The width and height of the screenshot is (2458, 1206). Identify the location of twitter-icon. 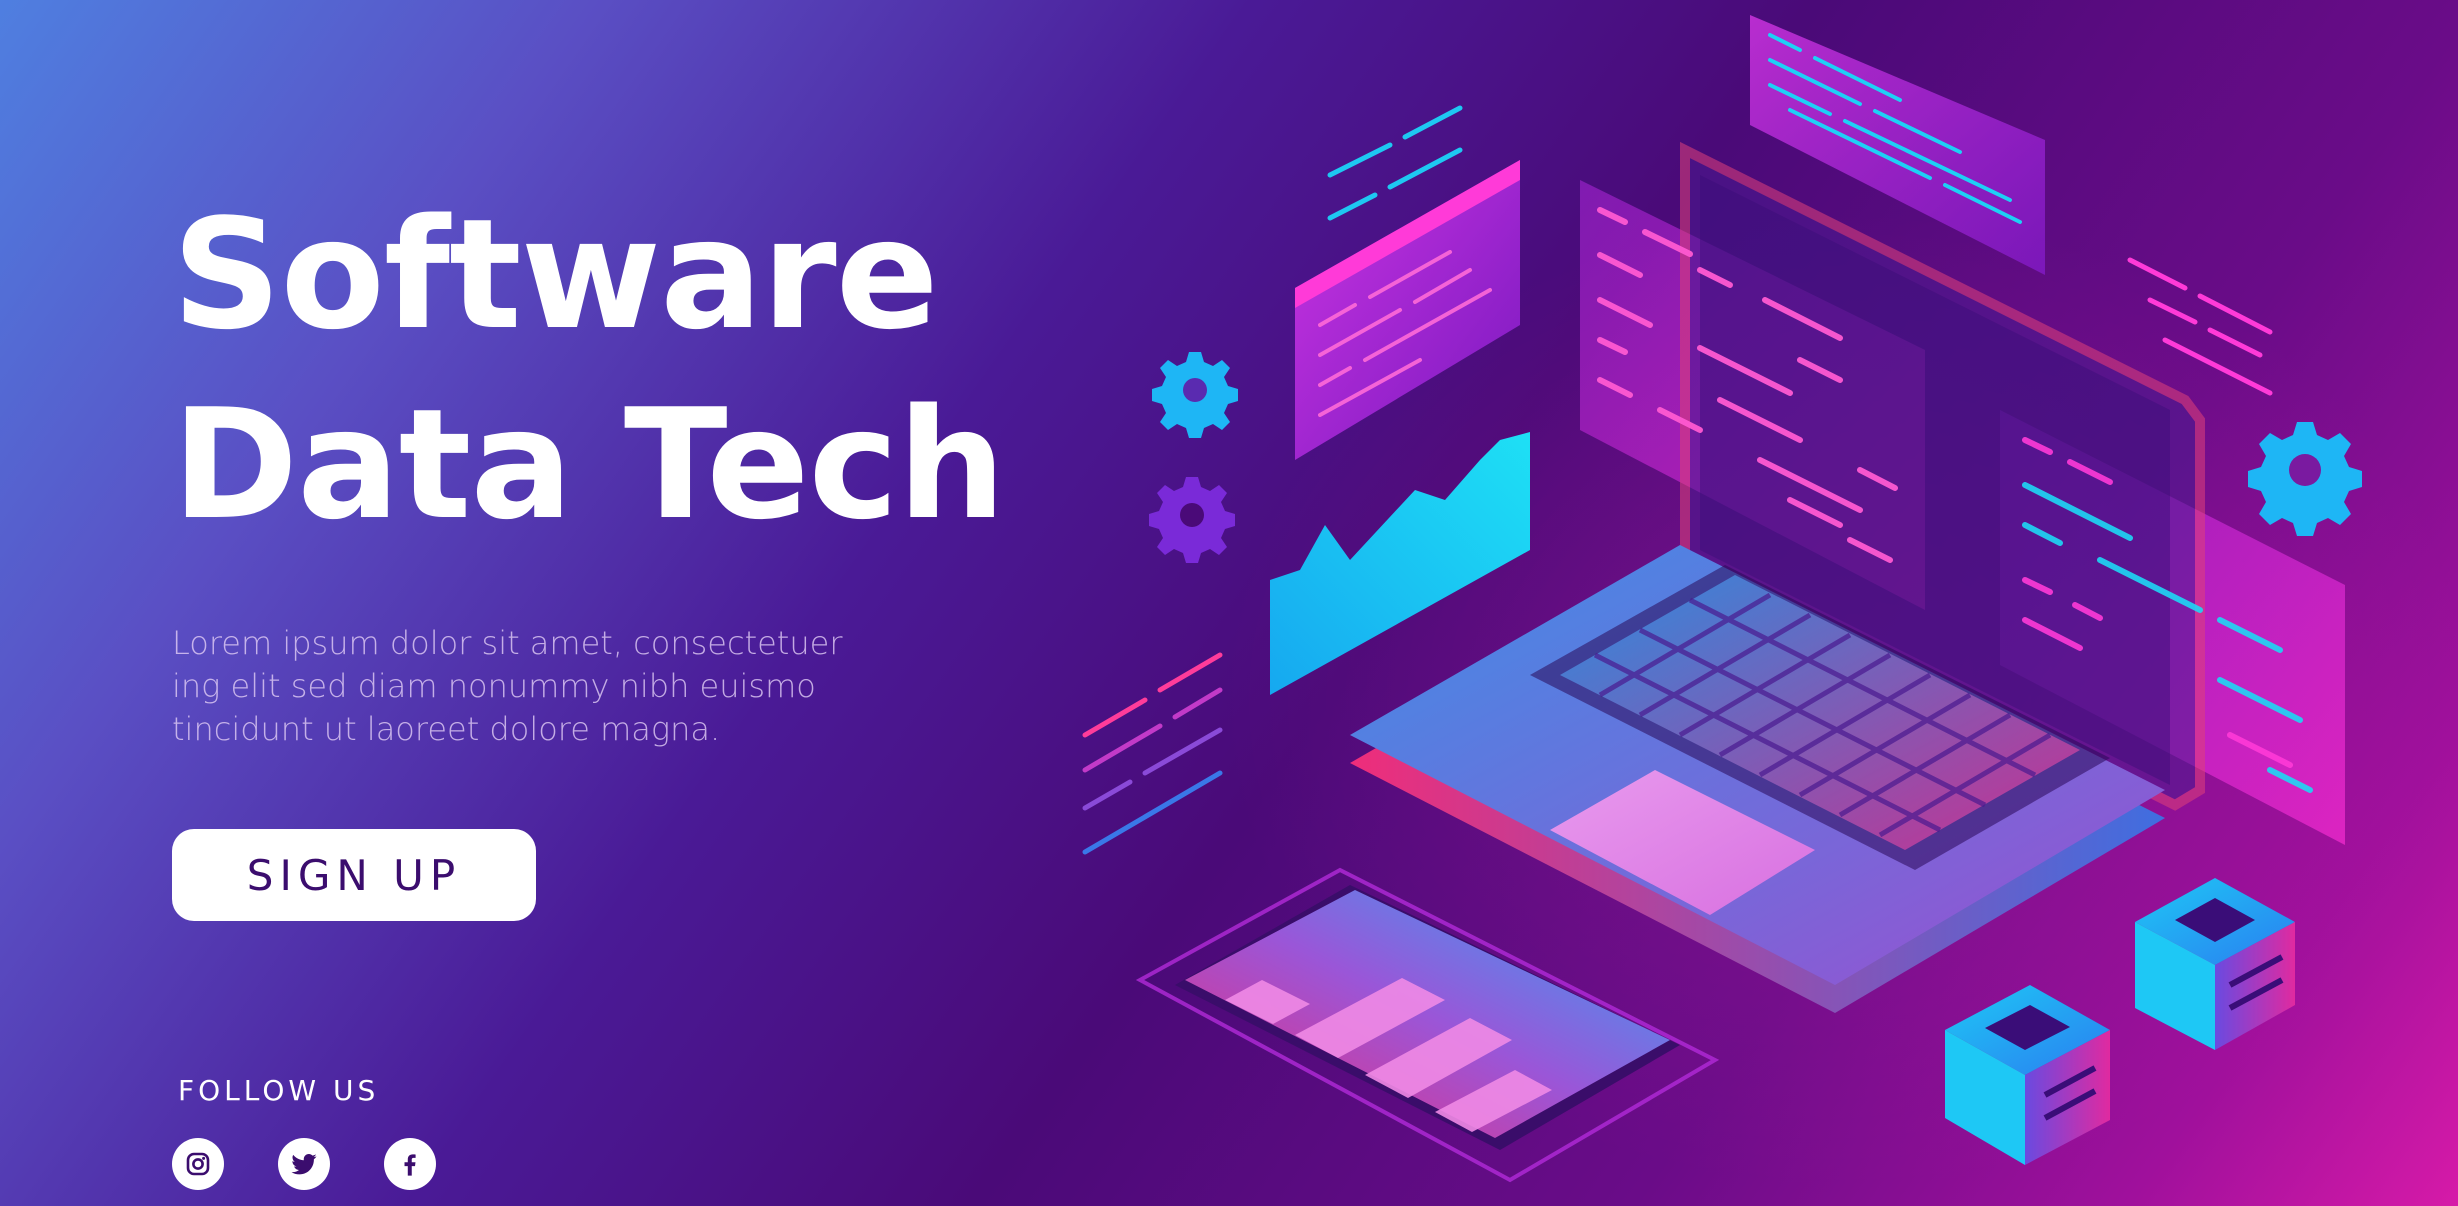
(304, 1164).